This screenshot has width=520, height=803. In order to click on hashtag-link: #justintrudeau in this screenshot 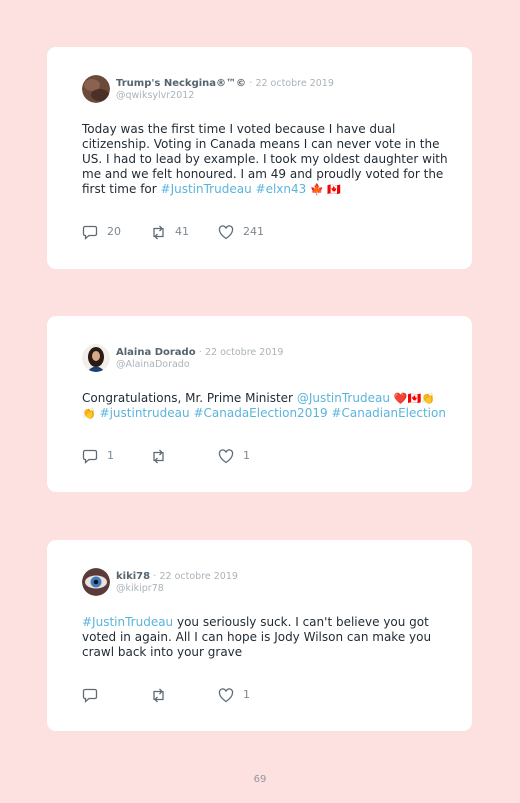, I will do `click(145, 413)`.